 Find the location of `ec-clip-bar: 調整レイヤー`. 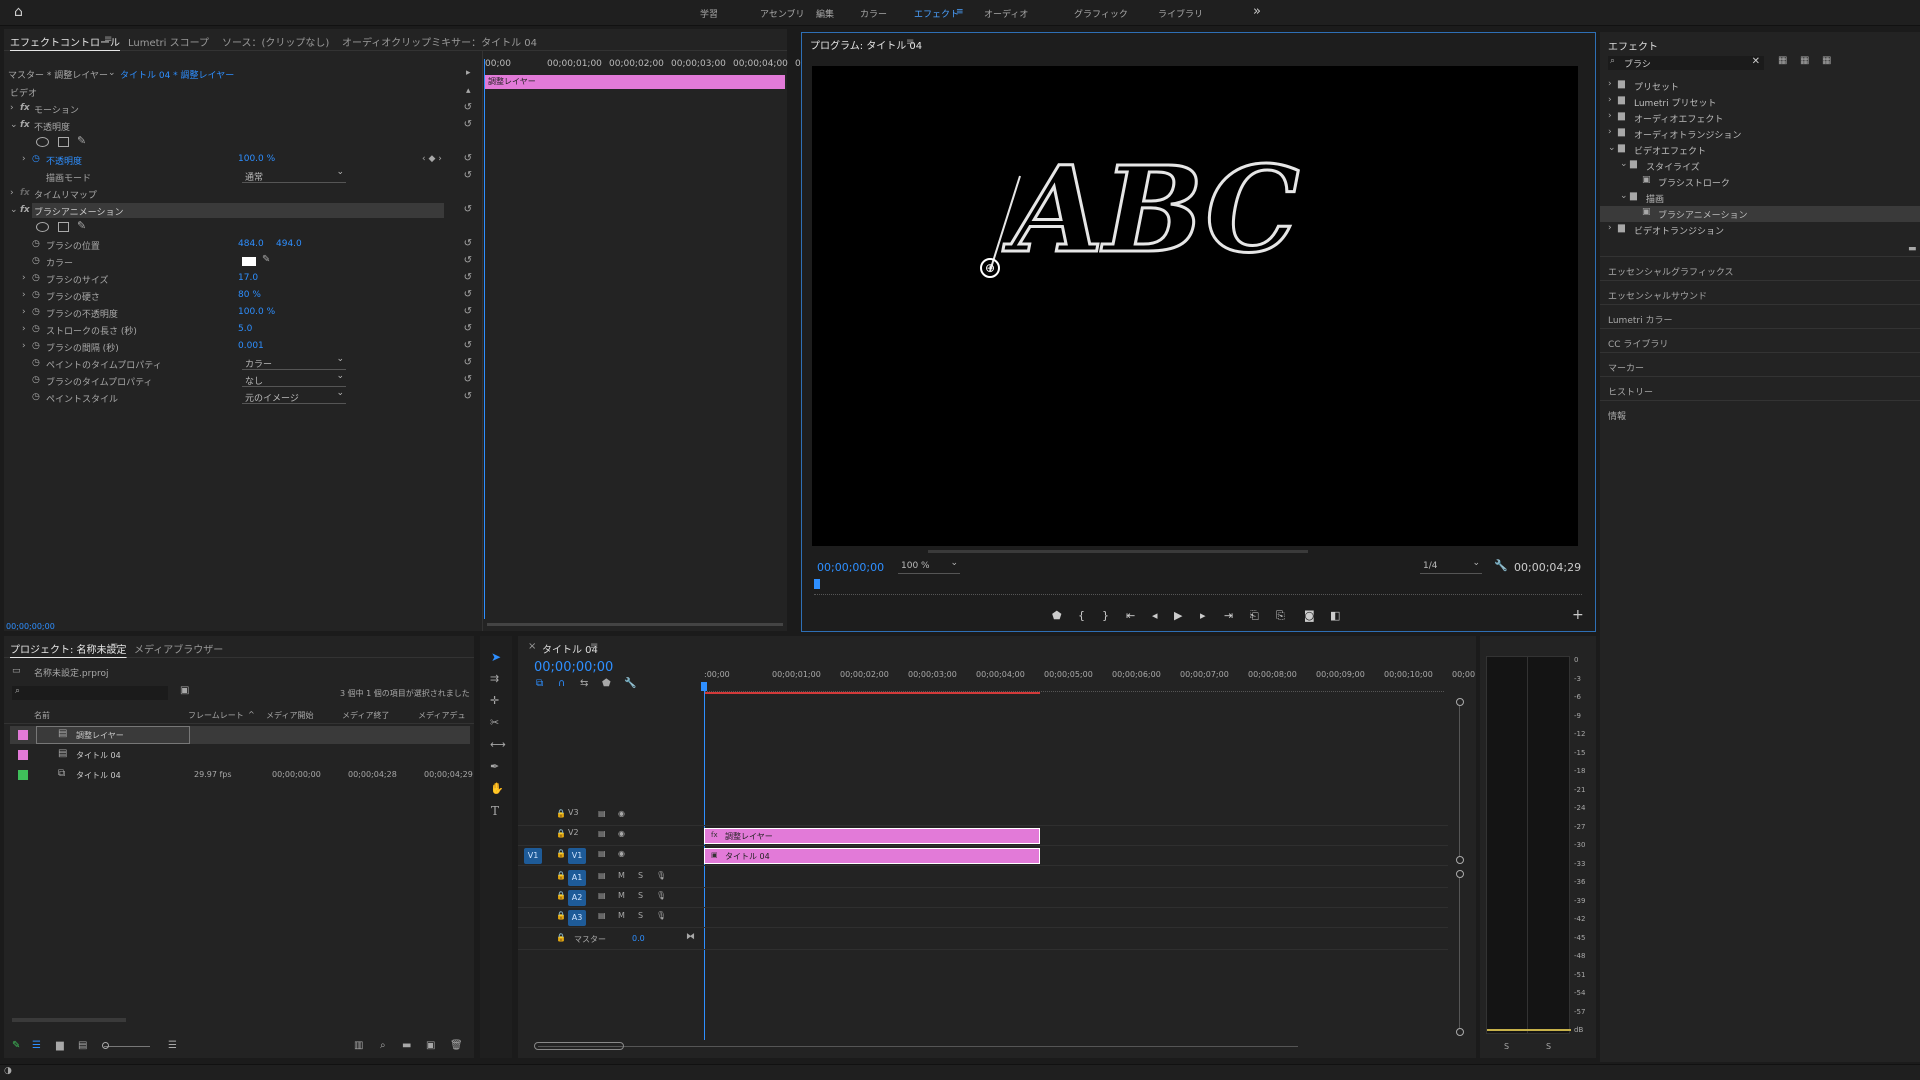

ec-clip-bar: 調整レイヤー is located at coordinates (635, 82).